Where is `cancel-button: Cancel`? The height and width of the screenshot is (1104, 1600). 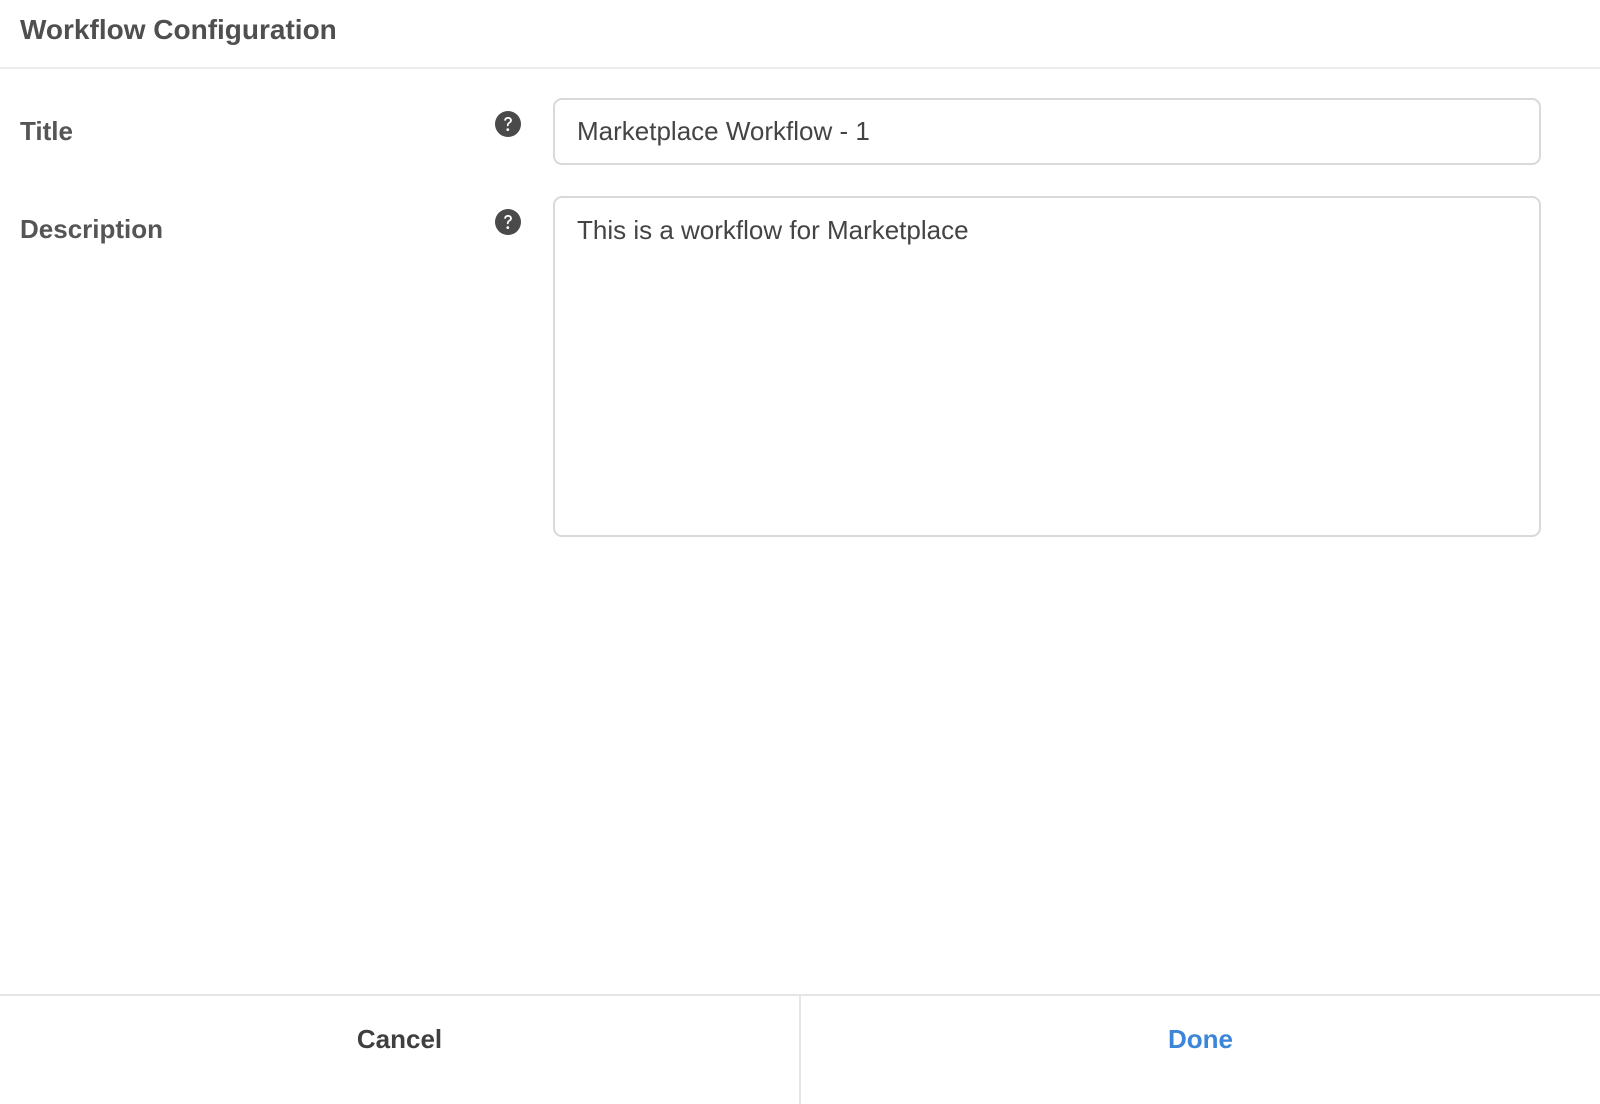
cancel-button: Cancel is located at coordinates (400, 1050).